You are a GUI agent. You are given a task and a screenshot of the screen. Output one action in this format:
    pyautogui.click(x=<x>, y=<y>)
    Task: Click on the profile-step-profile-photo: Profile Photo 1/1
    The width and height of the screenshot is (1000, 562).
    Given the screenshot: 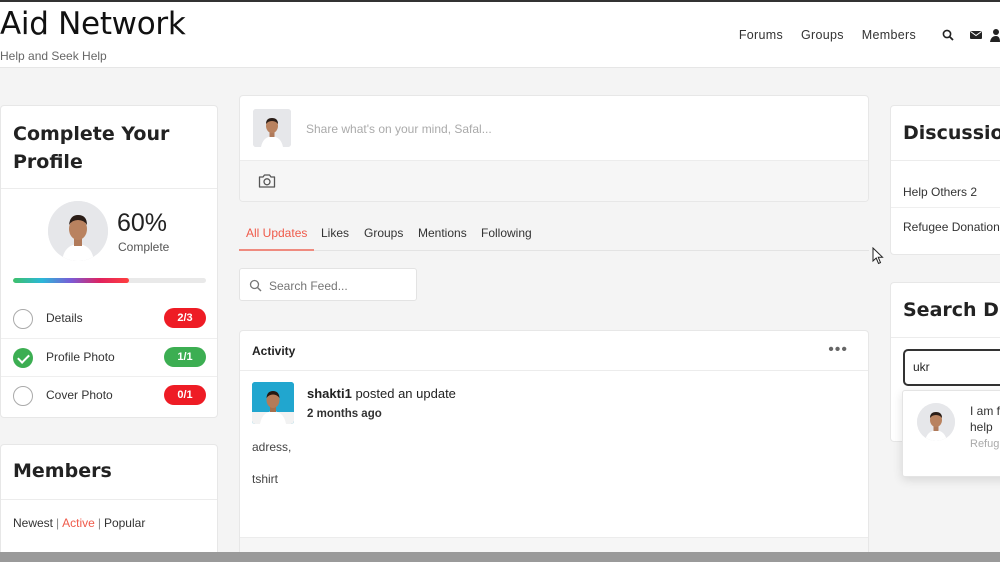 What is the action you would take?
    pyautogui.click(x=109, y=357)
    